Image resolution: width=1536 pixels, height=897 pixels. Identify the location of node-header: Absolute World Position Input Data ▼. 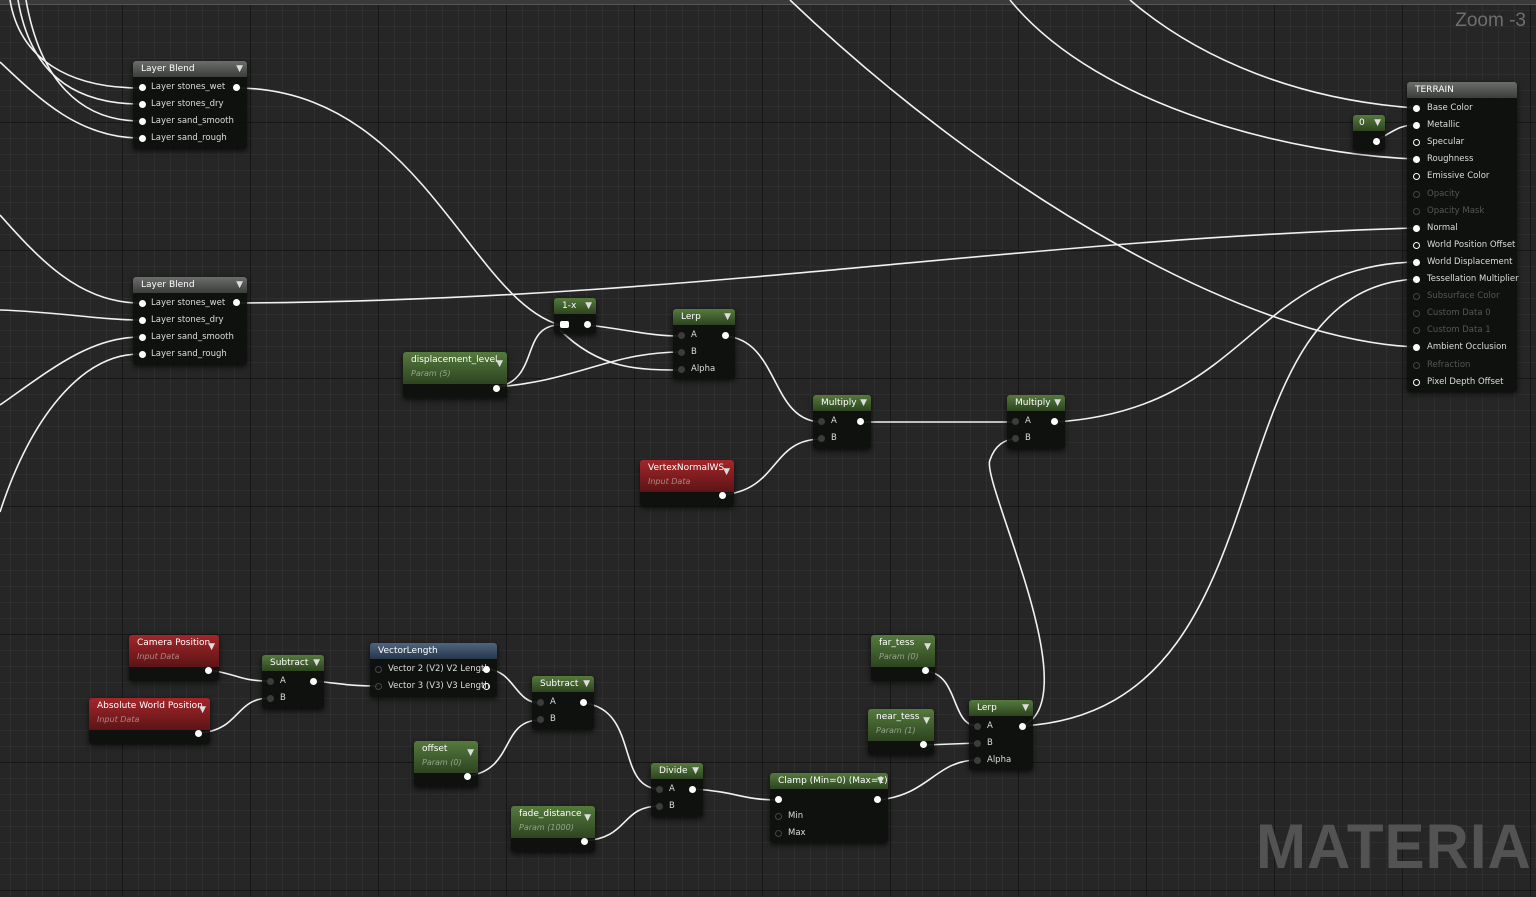
(149, 714).